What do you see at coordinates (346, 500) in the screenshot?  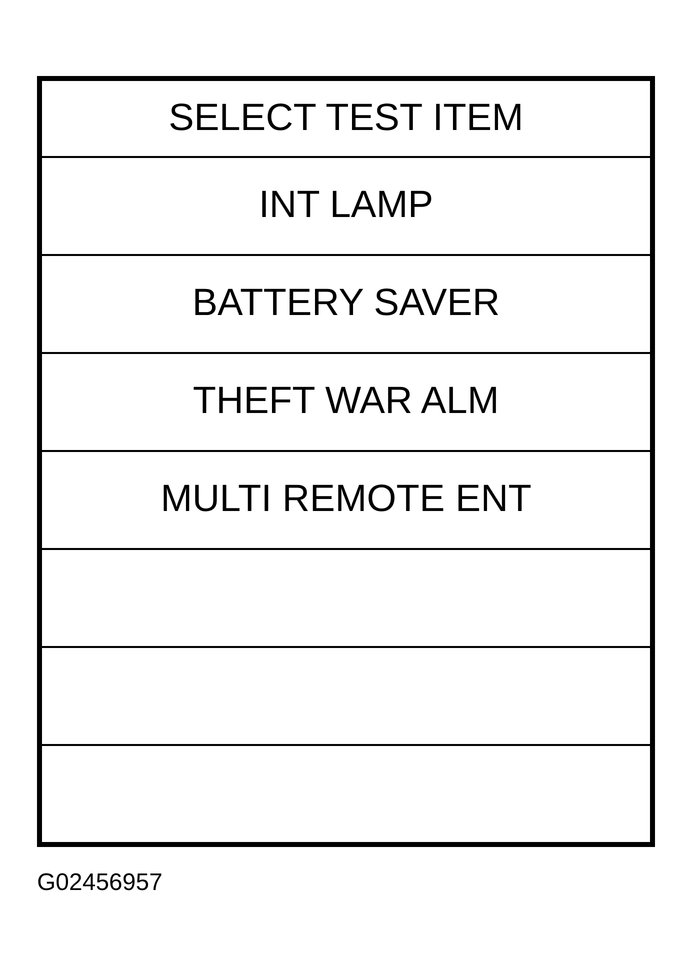 I see `menu-item: MULTI REMOTE ENT` at bounding box center [346, 500].